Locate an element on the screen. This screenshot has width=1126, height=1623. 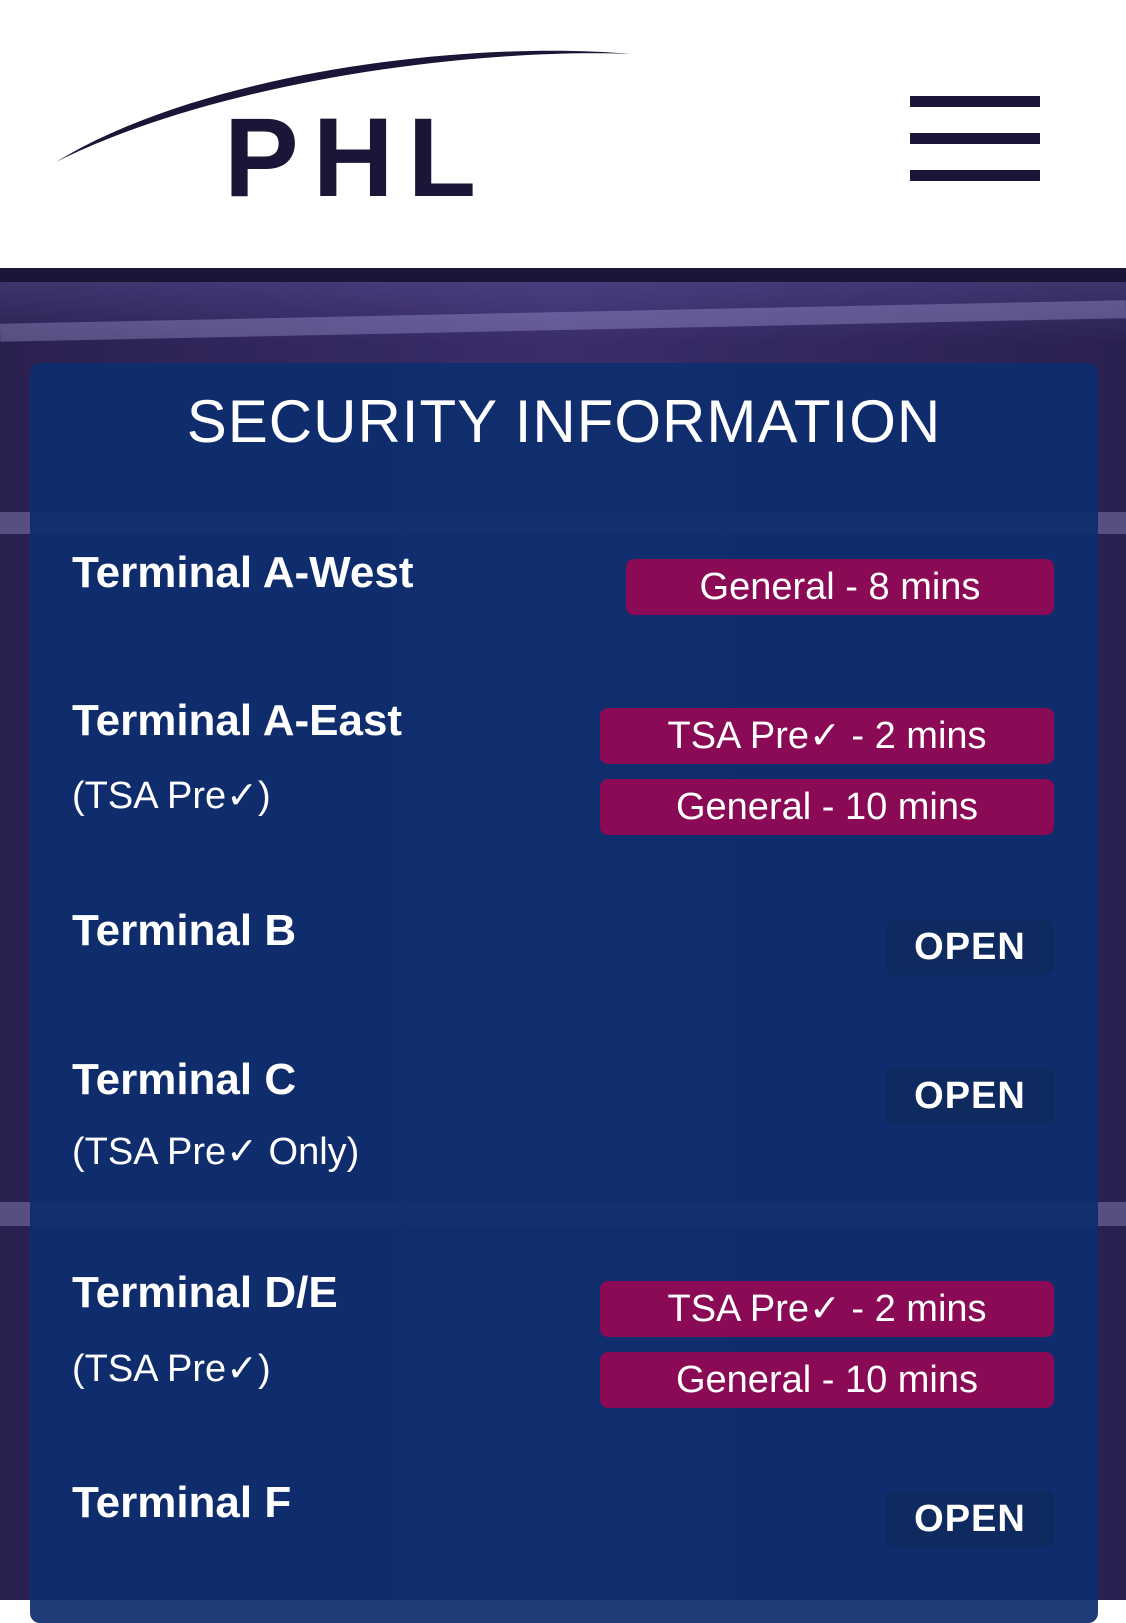
background-streak is located at coordinates (563, 321).